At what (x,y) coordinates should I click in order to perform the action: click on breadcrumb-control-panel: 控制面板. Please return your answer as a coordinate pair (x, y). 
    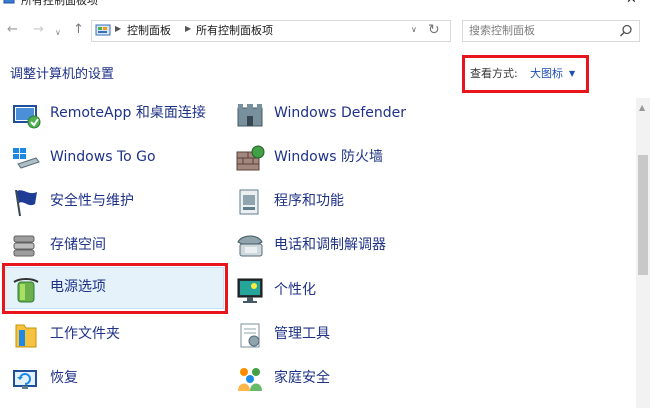
    Looking at the image, I should click on (149, 31).